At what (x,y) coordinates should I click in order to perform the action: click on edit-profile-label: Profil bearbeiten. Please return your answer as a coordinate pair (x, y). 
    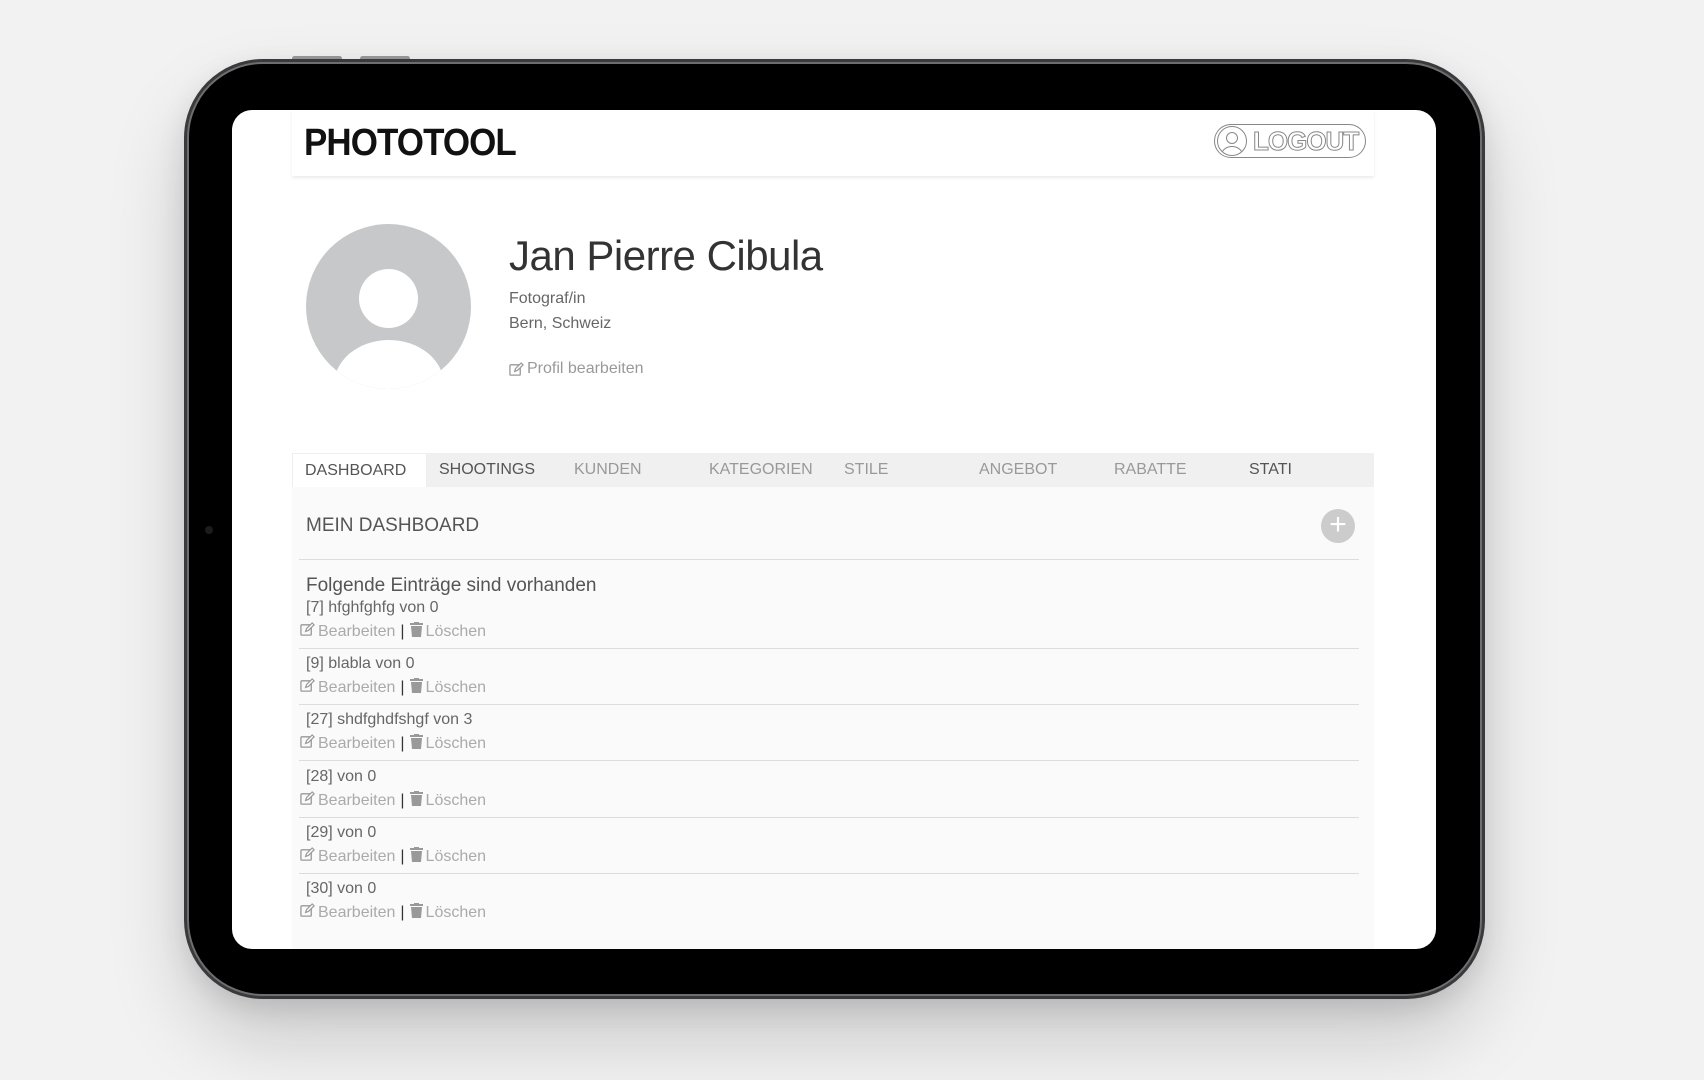
    Looking at the image, I should click on (585, 368).